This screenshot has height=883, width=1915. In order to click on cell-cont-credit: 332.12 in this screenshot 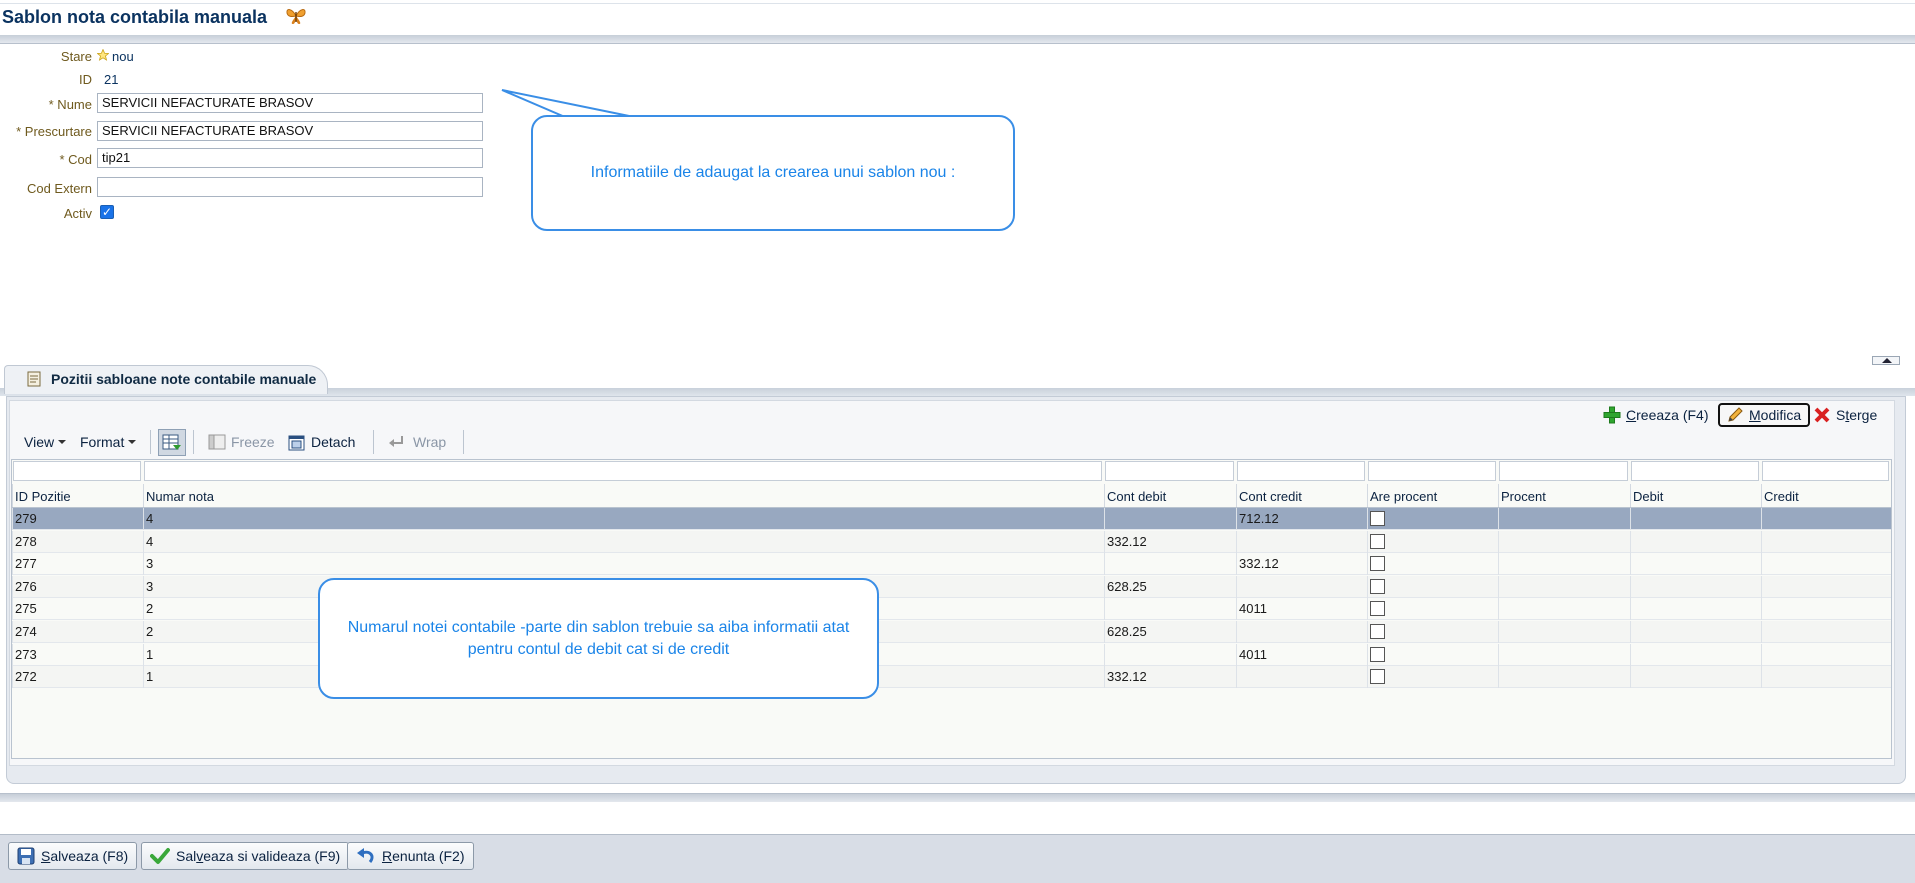, I will do `click(1301, 564)`.